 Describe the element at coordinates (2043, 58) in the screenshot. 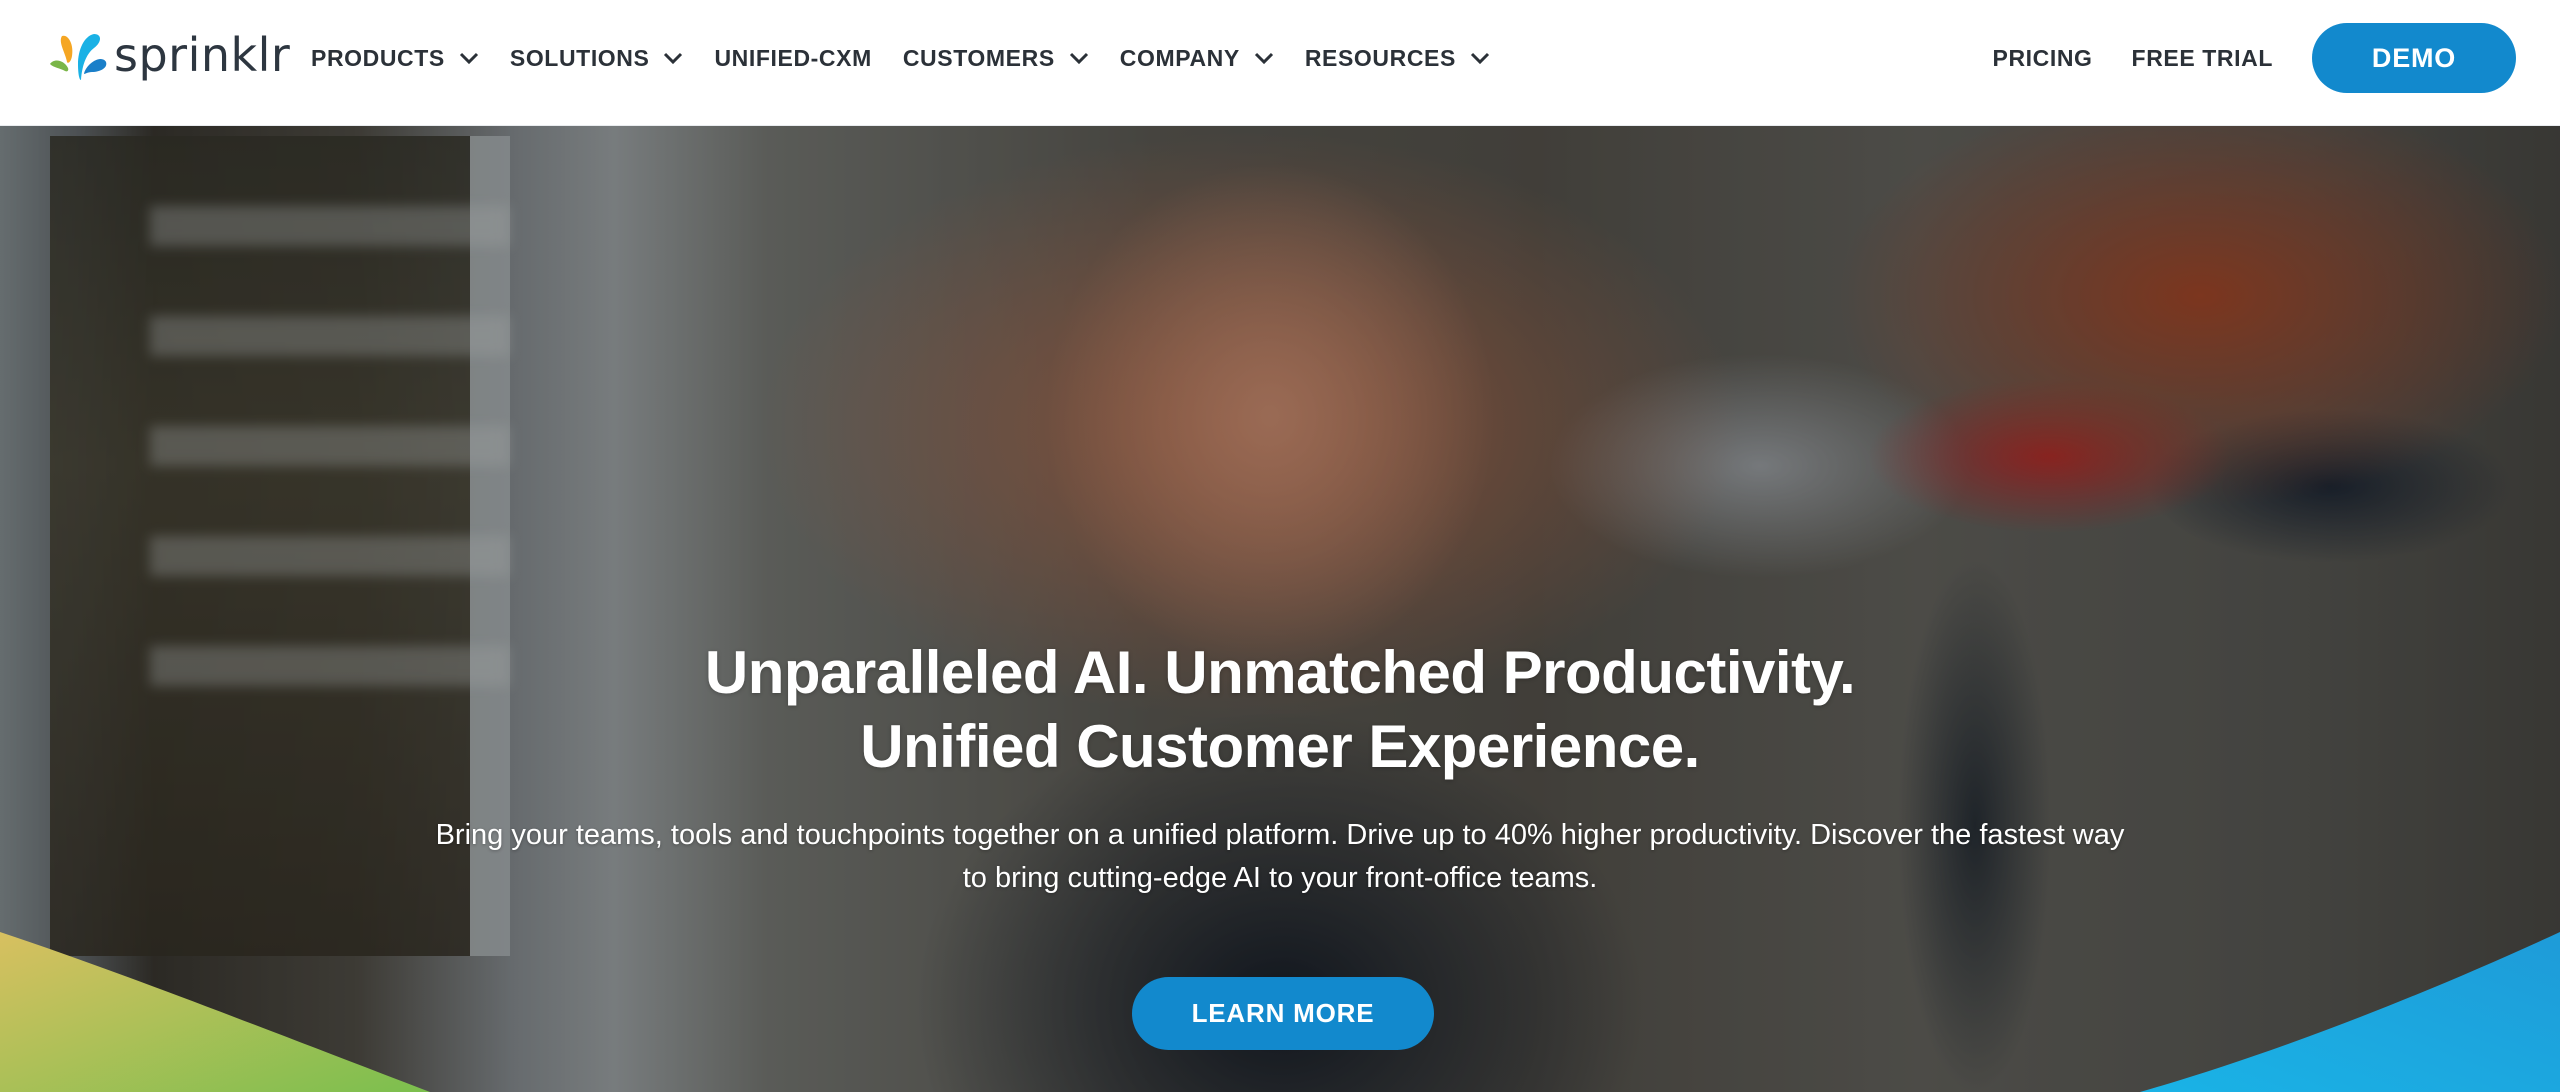

I see `pricing-link: PRICING` at that location.